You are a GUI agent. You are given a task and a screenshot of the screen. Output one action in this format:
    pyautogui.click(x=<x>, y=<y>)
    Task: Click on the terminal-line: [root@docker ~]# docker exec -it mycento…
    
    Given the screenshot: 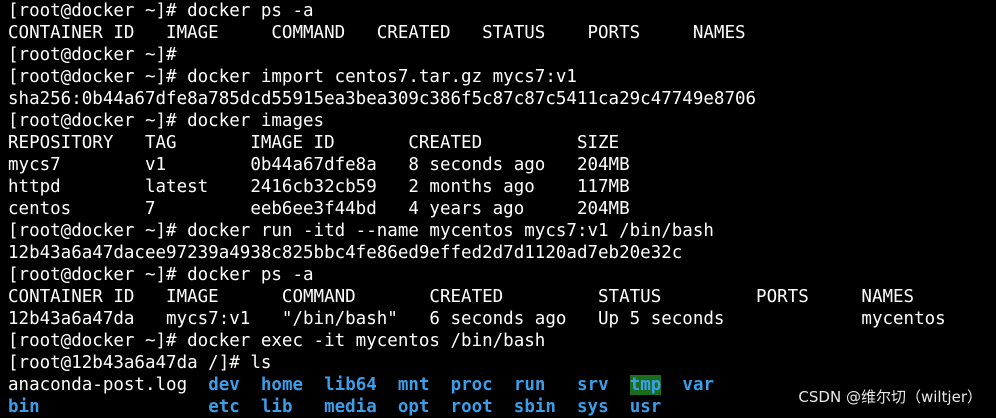 What is the action you would take?
    pyautogui.click(x=277, y=341)
    